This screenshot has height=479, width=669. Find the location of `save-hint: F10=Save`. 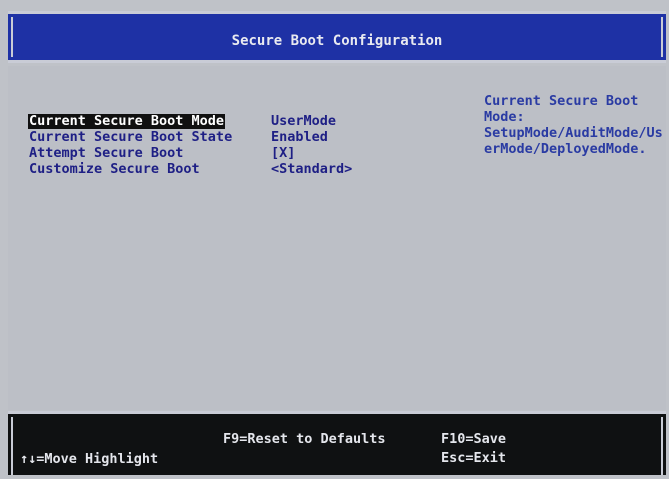

save-hint: F10=Save is located at coordinates (474, 439).